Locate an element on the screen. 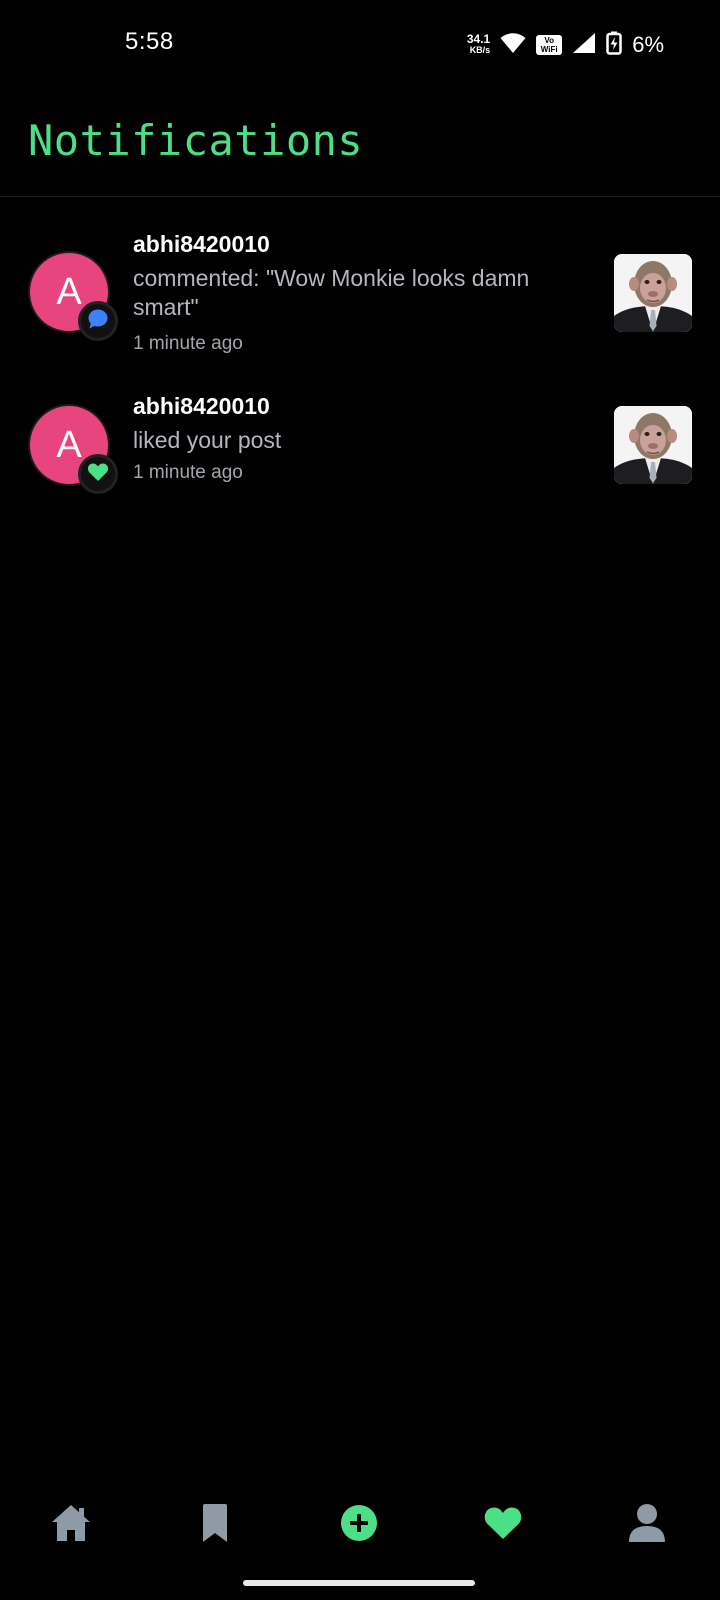 This screenshot has height=1600, width=720. nav-home is located at coordinates (71, 1525).